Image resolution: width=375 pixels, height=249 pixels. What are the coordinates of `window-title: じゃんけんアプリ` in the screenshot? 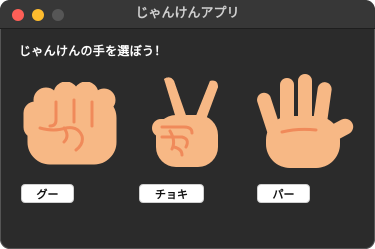 It's located at (187, 13).